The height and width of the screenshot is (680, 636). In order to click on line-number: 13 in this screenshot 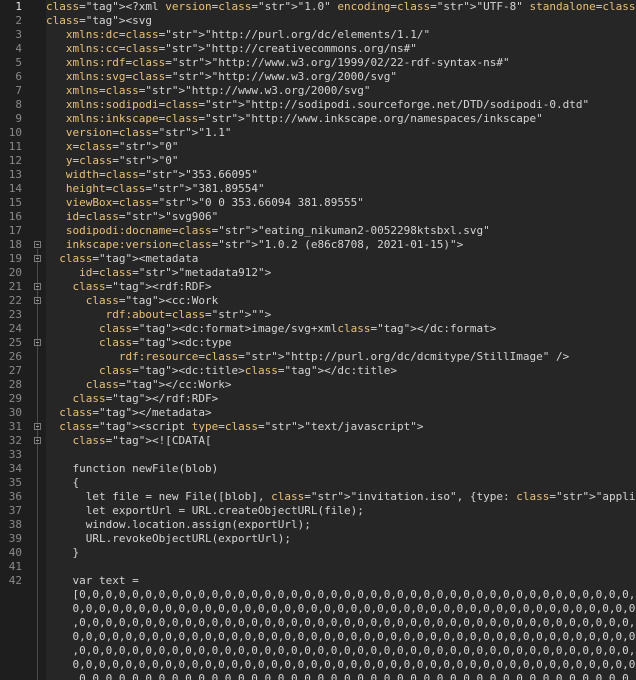, I will do `click(15, 174)`.